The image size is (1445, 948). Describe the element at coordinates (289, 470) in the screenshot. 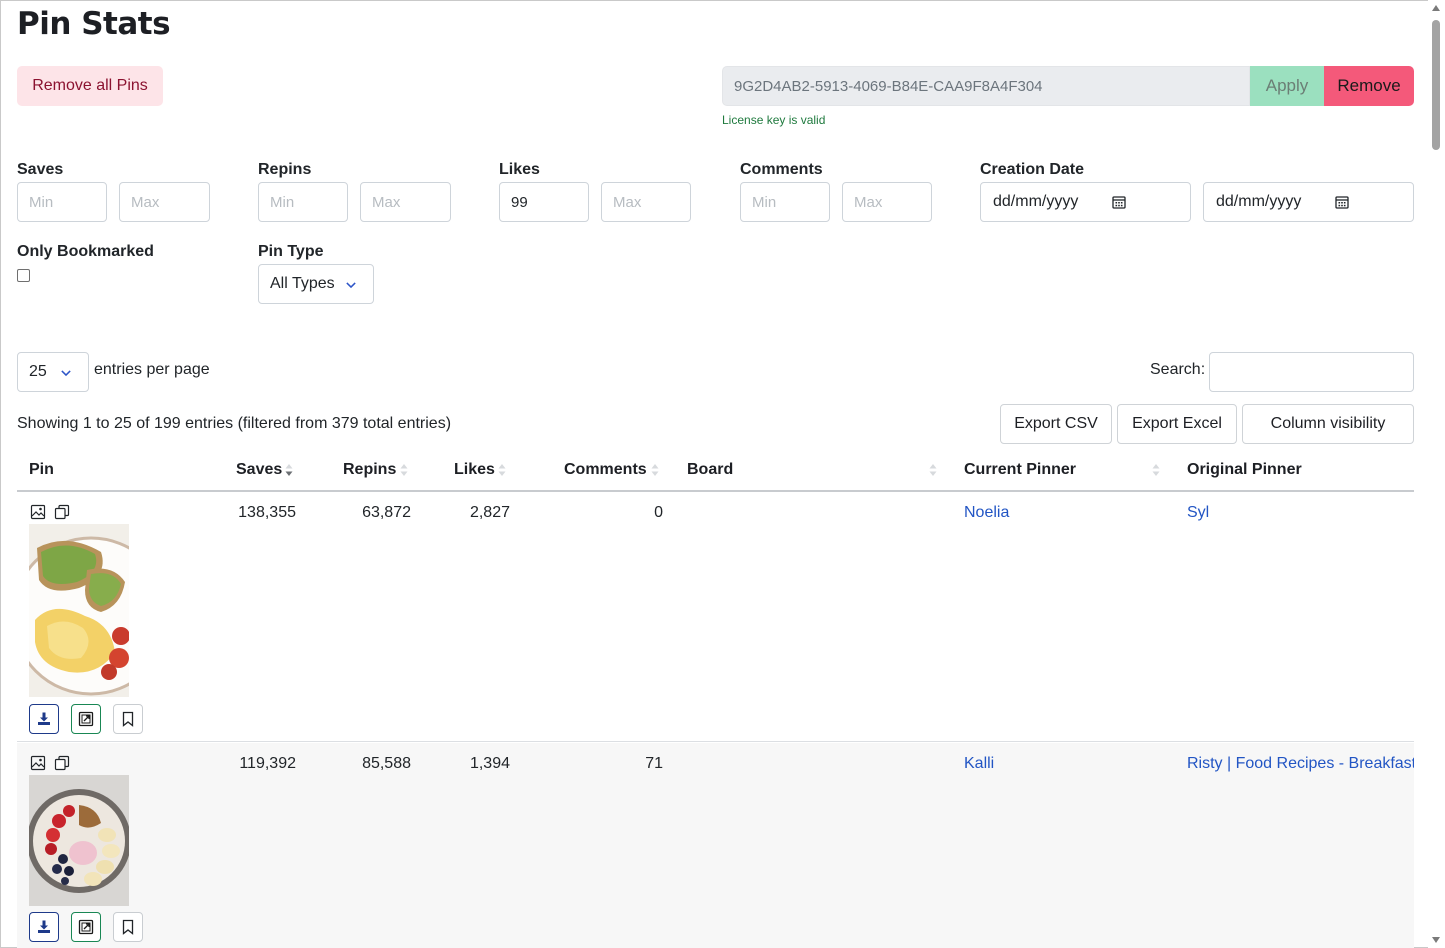

I see `sort-desc-icon` at that location.